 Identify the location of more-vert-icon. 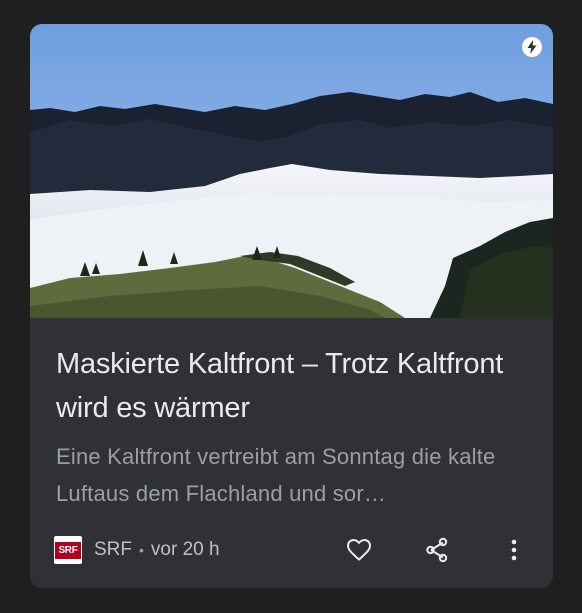
(514, 550).